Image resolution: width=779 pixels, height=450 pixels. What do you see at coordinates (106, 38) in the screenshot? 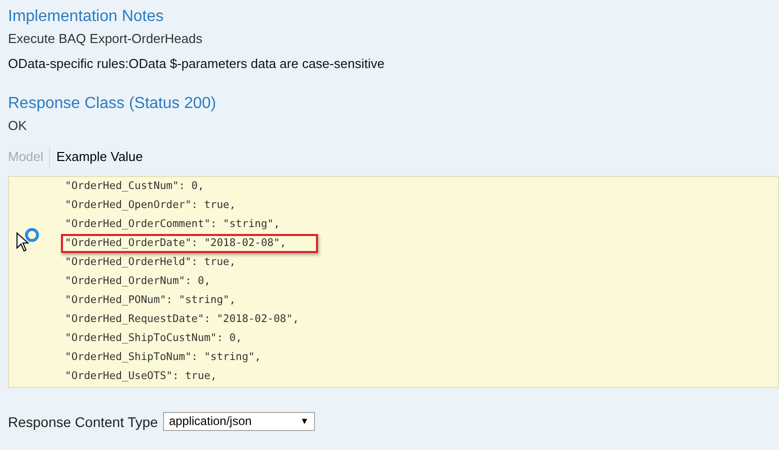
I see `notes-summary: Execute BAQ Export-OrderHeads` at bounding box center [106, 38].